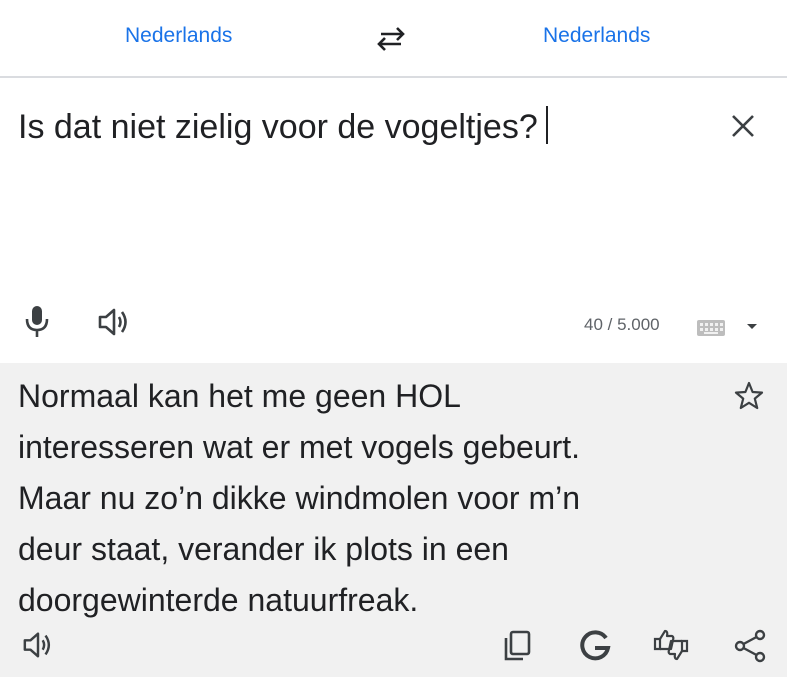  What do you see at coordinates (178, 36) in the screenshot?
I see `source-language-button: Nederlands` at bounding box center [178, 36].